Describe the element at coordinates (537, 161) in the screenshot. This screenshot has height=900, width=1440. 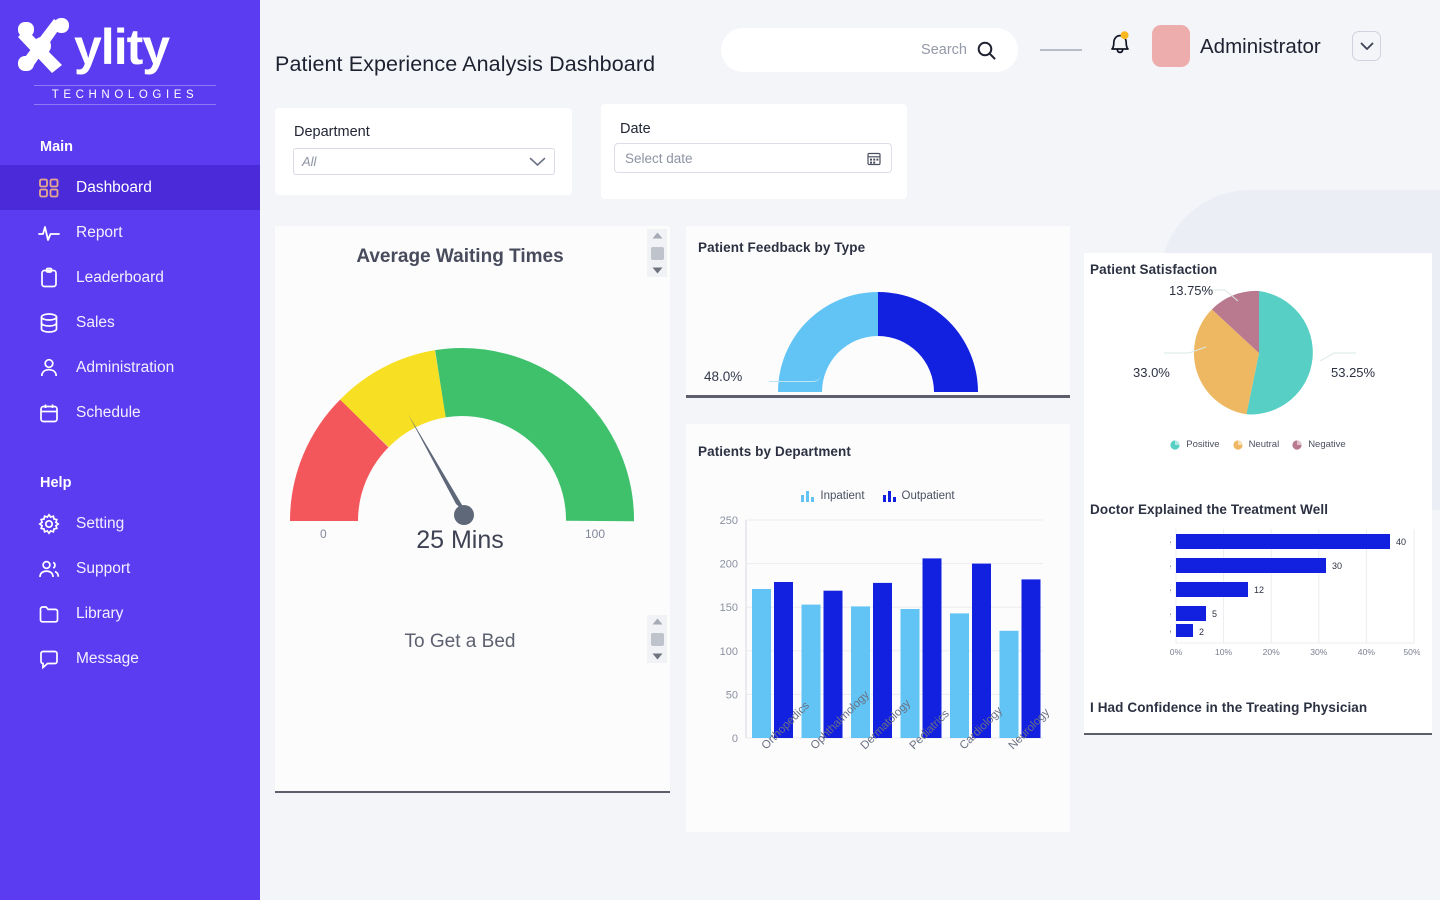
I see `chevron-down-icon` at that location.